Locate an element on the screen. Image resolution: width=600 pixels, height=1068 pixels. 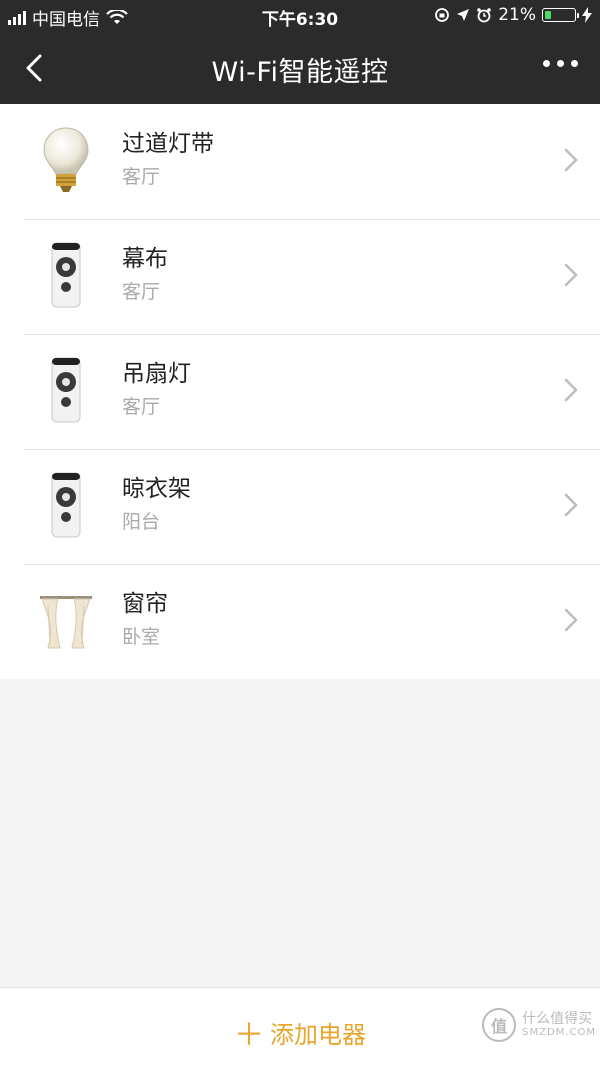
list-item: 吊扇灯 客厅 is located at coordinates (300, 391).